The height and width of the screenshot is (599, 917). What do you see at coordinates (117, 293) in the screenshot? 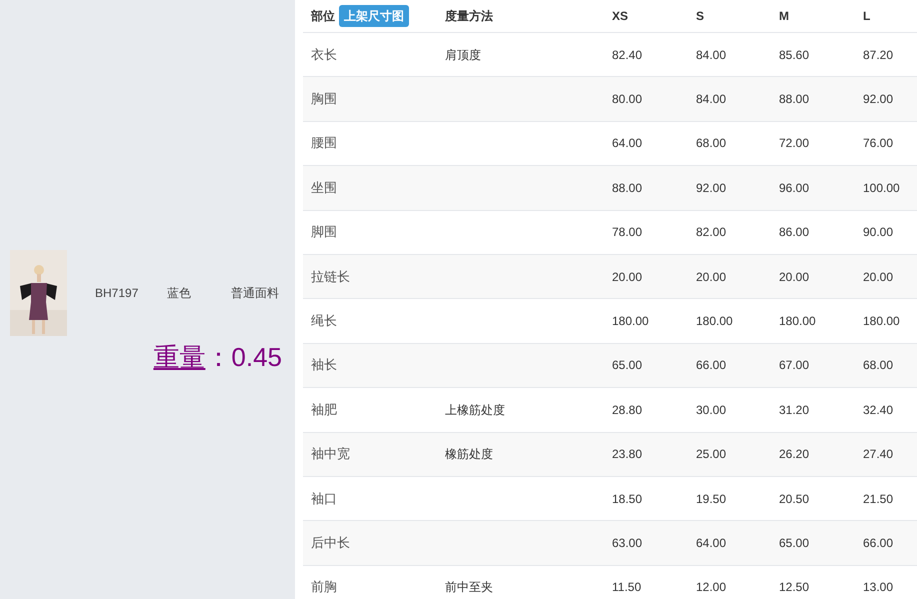
I see `product-code: BH7197` at bounding box center [117, 293].